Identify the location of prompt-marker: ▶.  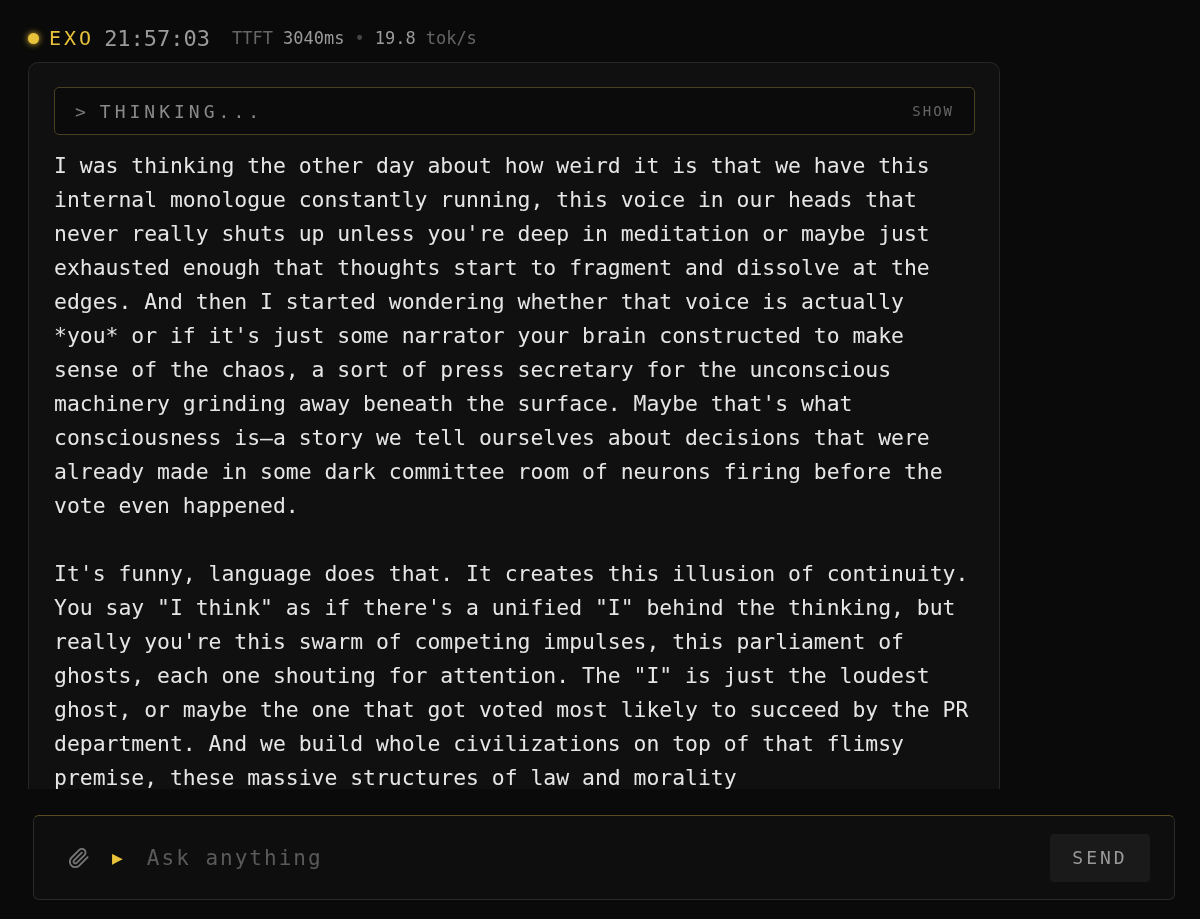
(117, 857).